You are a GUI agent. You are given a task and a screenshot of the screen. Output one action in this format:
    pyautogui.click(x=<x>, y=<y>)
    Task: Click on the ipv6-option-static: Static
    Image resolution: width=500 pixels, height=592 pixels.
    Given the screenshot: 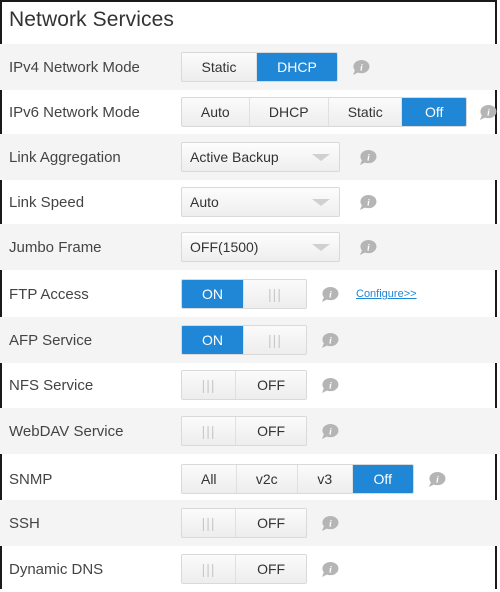 What is the action you would take?
    pyautogui.click(x=365, y=112)
    